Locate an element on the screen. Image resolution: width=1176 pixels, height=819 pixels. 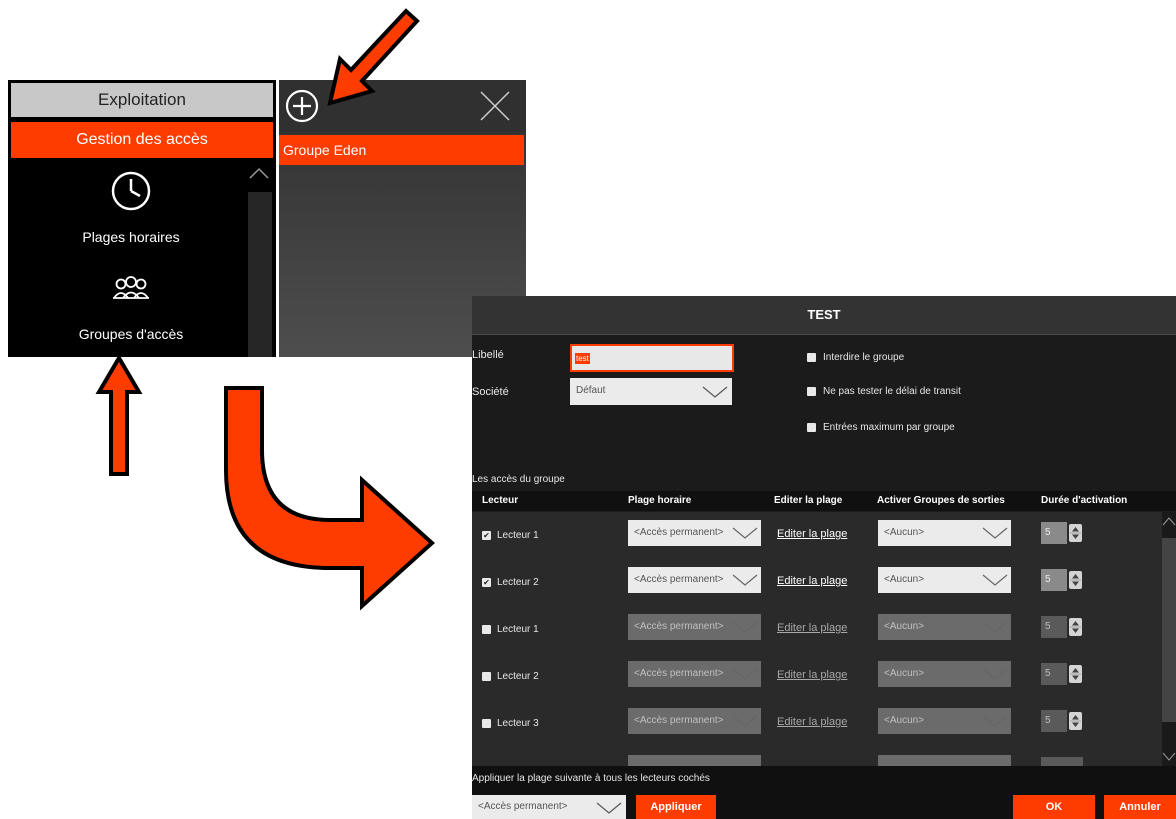
arrow-curve-to-dialog is located at coordinates (329, 498).